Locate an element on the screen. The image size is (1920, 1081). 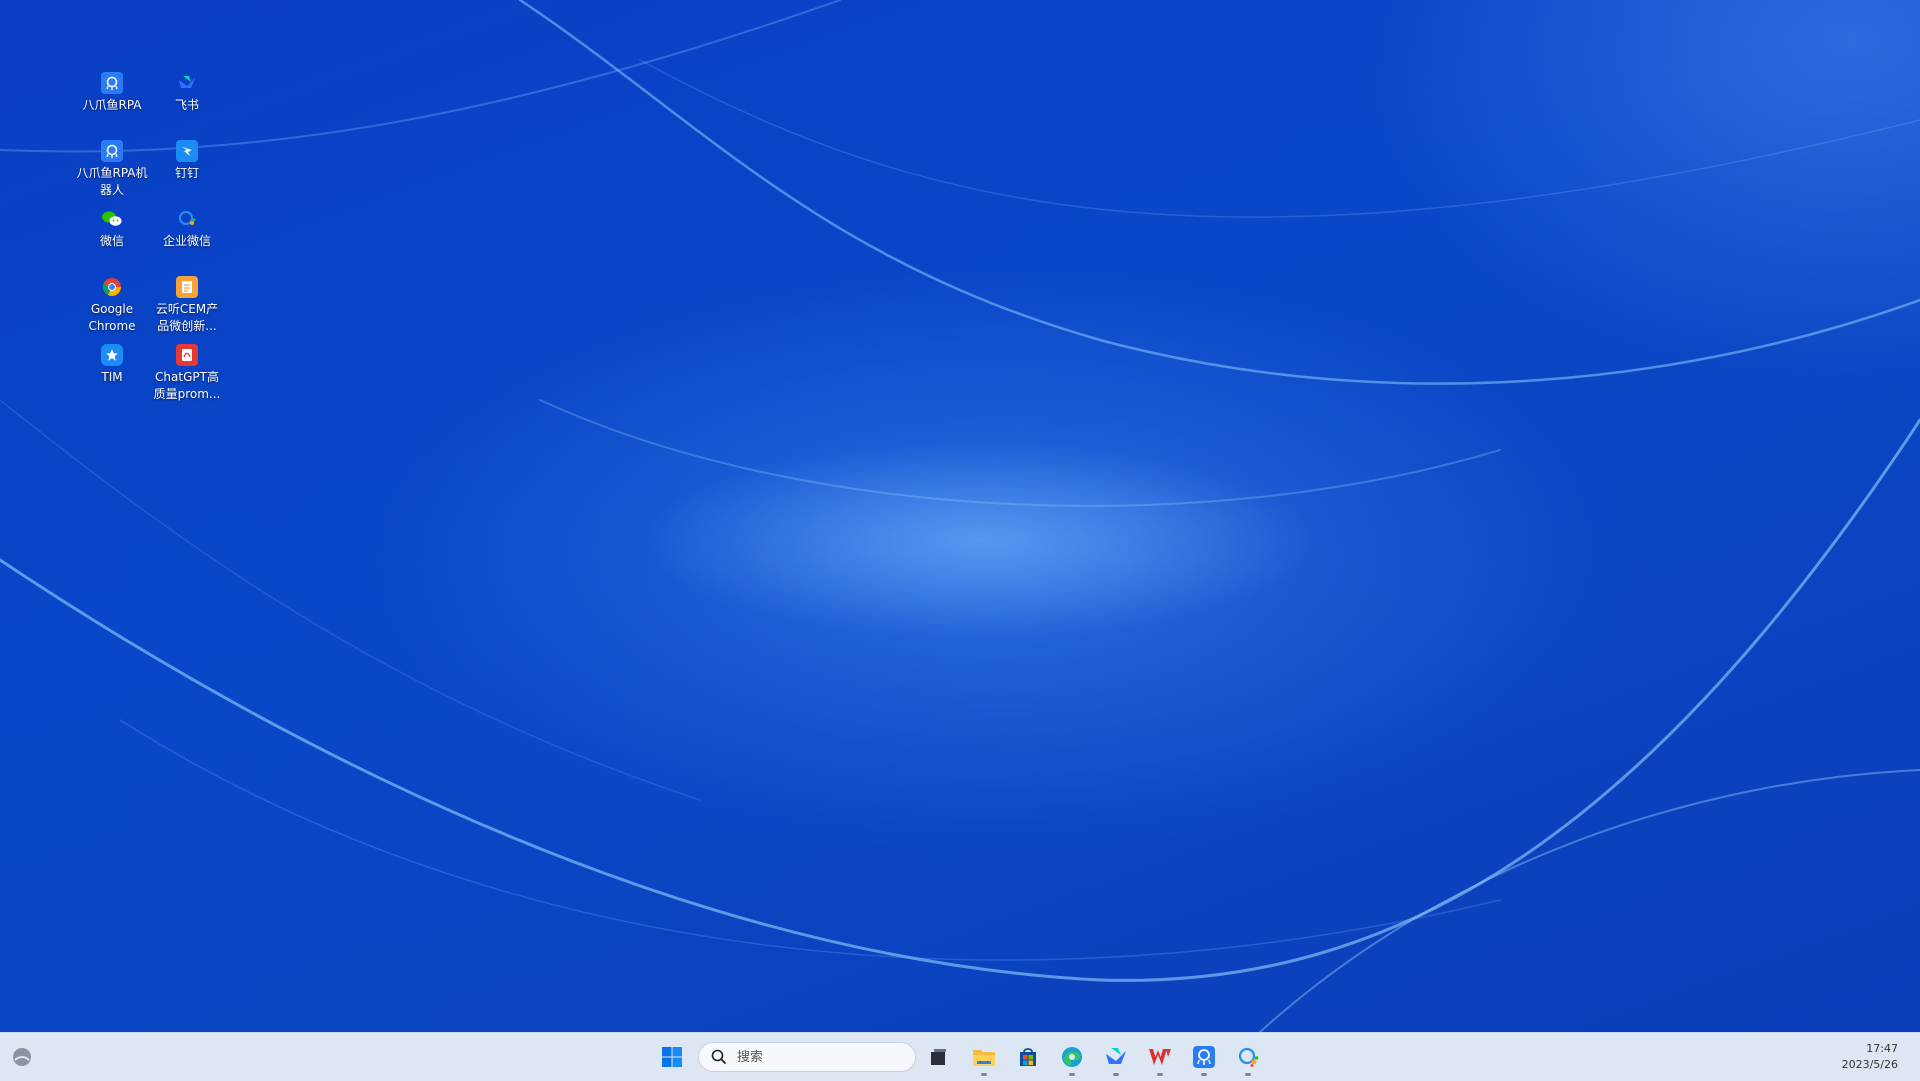
taskbar-search is located at coordinates (807, 1057).